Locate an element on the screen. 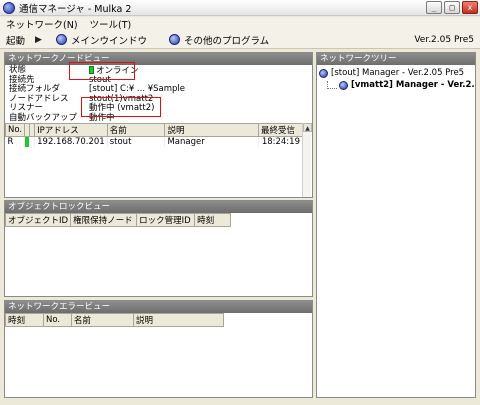  error-view-title: ネットワークエラービュー is located at coordinates (158, 307).